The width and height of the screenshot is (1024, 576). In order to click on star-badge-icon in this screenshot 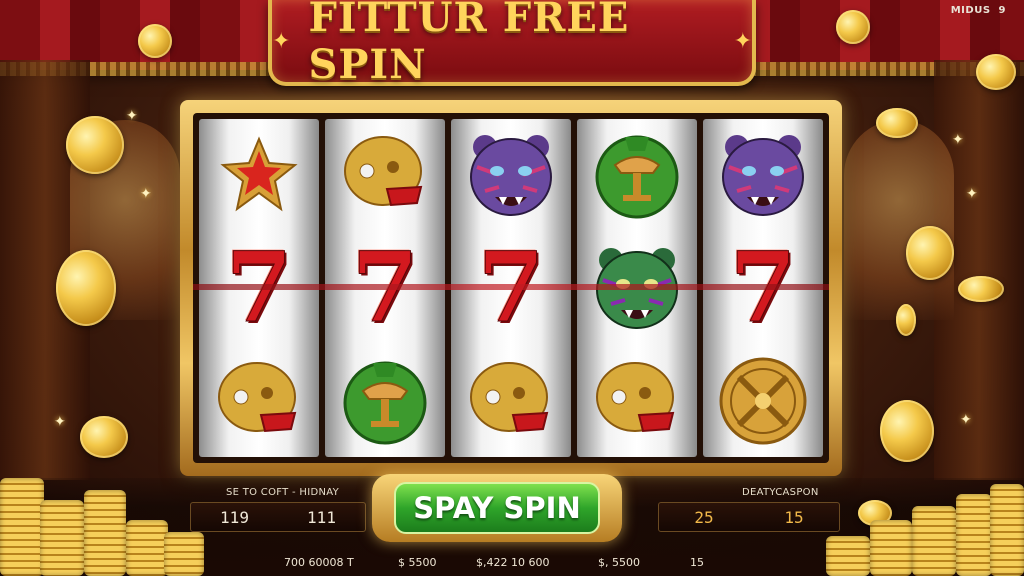, I will do `click(259, 175)`.